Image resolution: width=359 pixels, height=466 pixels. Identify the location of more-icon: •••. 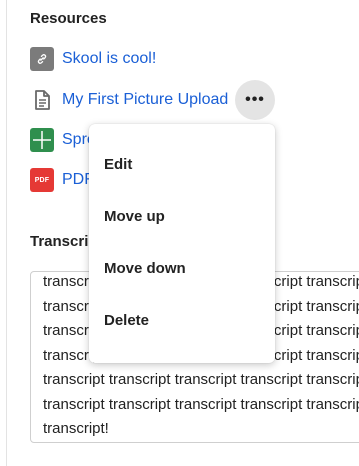
(255, 99).